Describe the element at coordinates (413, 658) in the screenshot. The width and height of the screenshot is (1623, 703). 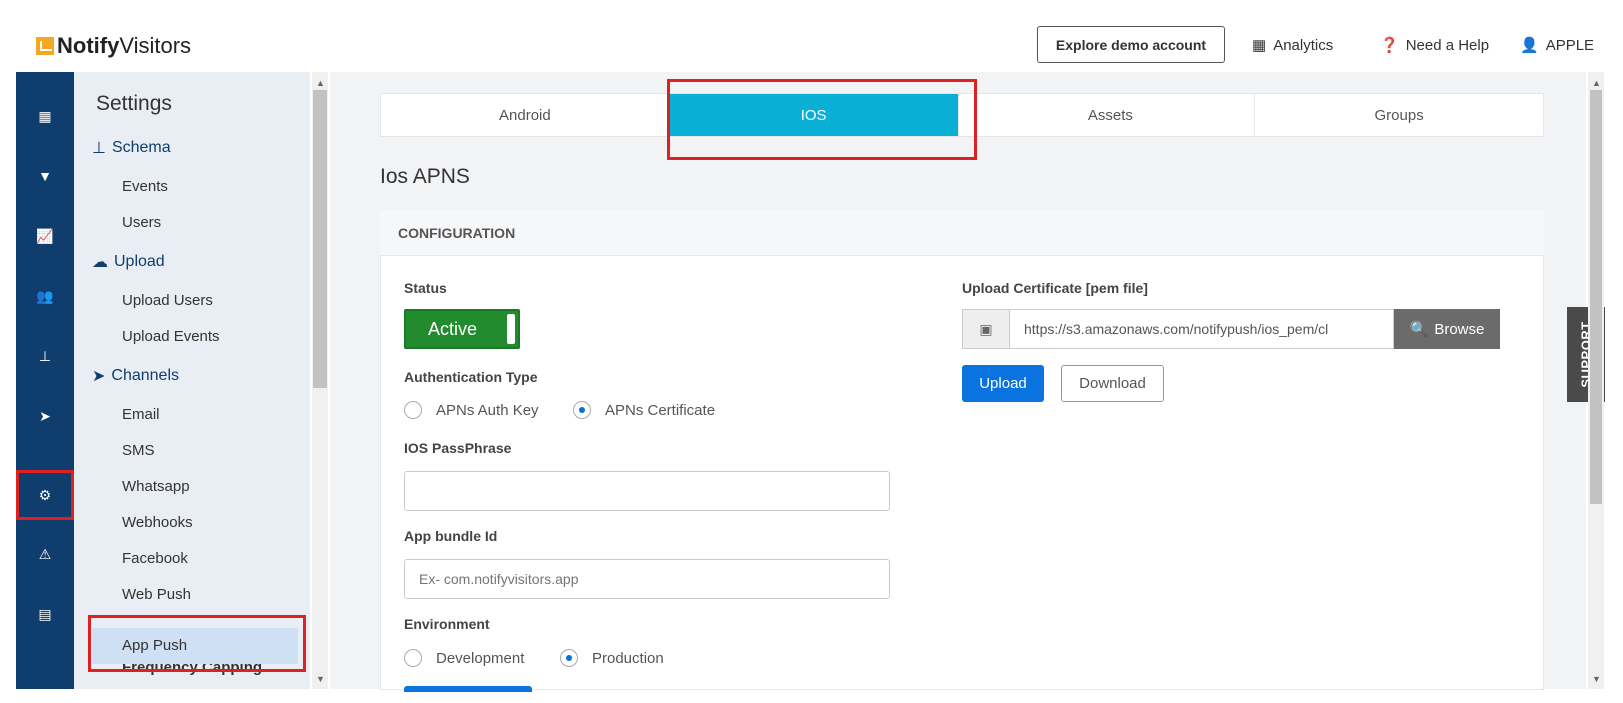
I see `radio-env-dev` at that location.